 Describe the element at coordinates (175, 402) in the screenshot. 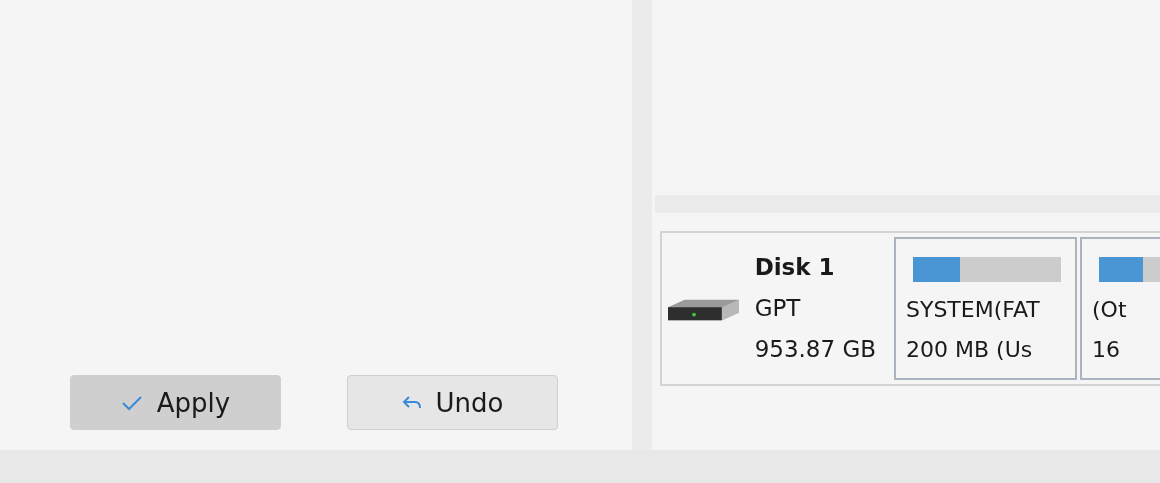

I see `apply-button: Apply` at that location.